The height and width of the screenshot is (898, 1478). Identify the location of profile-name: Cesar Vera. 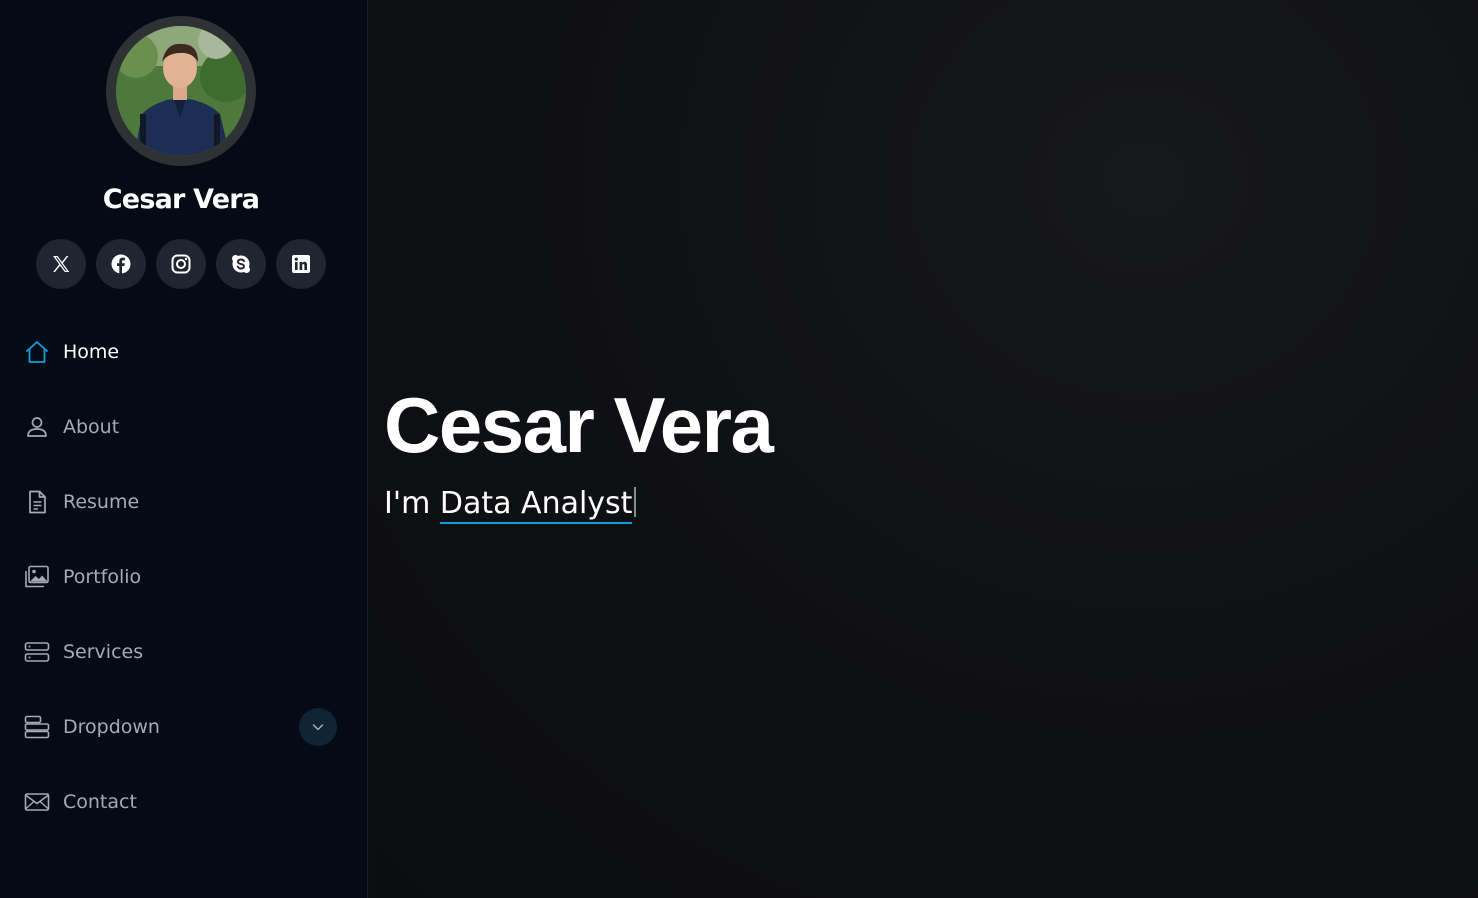
(181, 199).